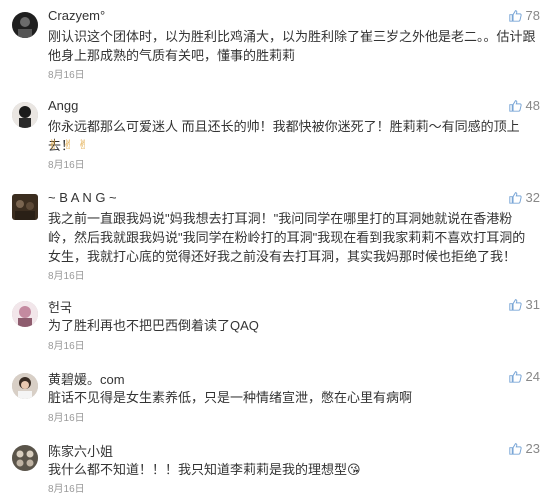 This screenshot has height=495, width=550. What do you see at coordinates (284, 136) in the screenshot?
I see `comment-text: 你永远都那么可爱迷人 而且还长的帅！我都快被你迷死了！胜莉莉～有同感的顶上去！` at bounding box center [284, 136].